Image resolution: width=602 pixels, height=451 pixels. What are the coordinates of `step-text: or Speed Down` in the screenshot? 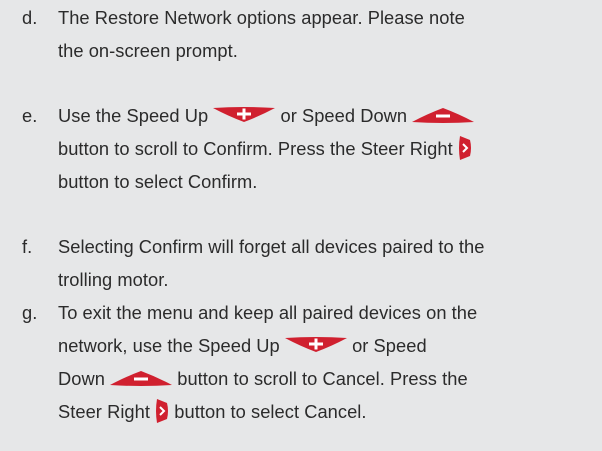 It's located at (344, 115).